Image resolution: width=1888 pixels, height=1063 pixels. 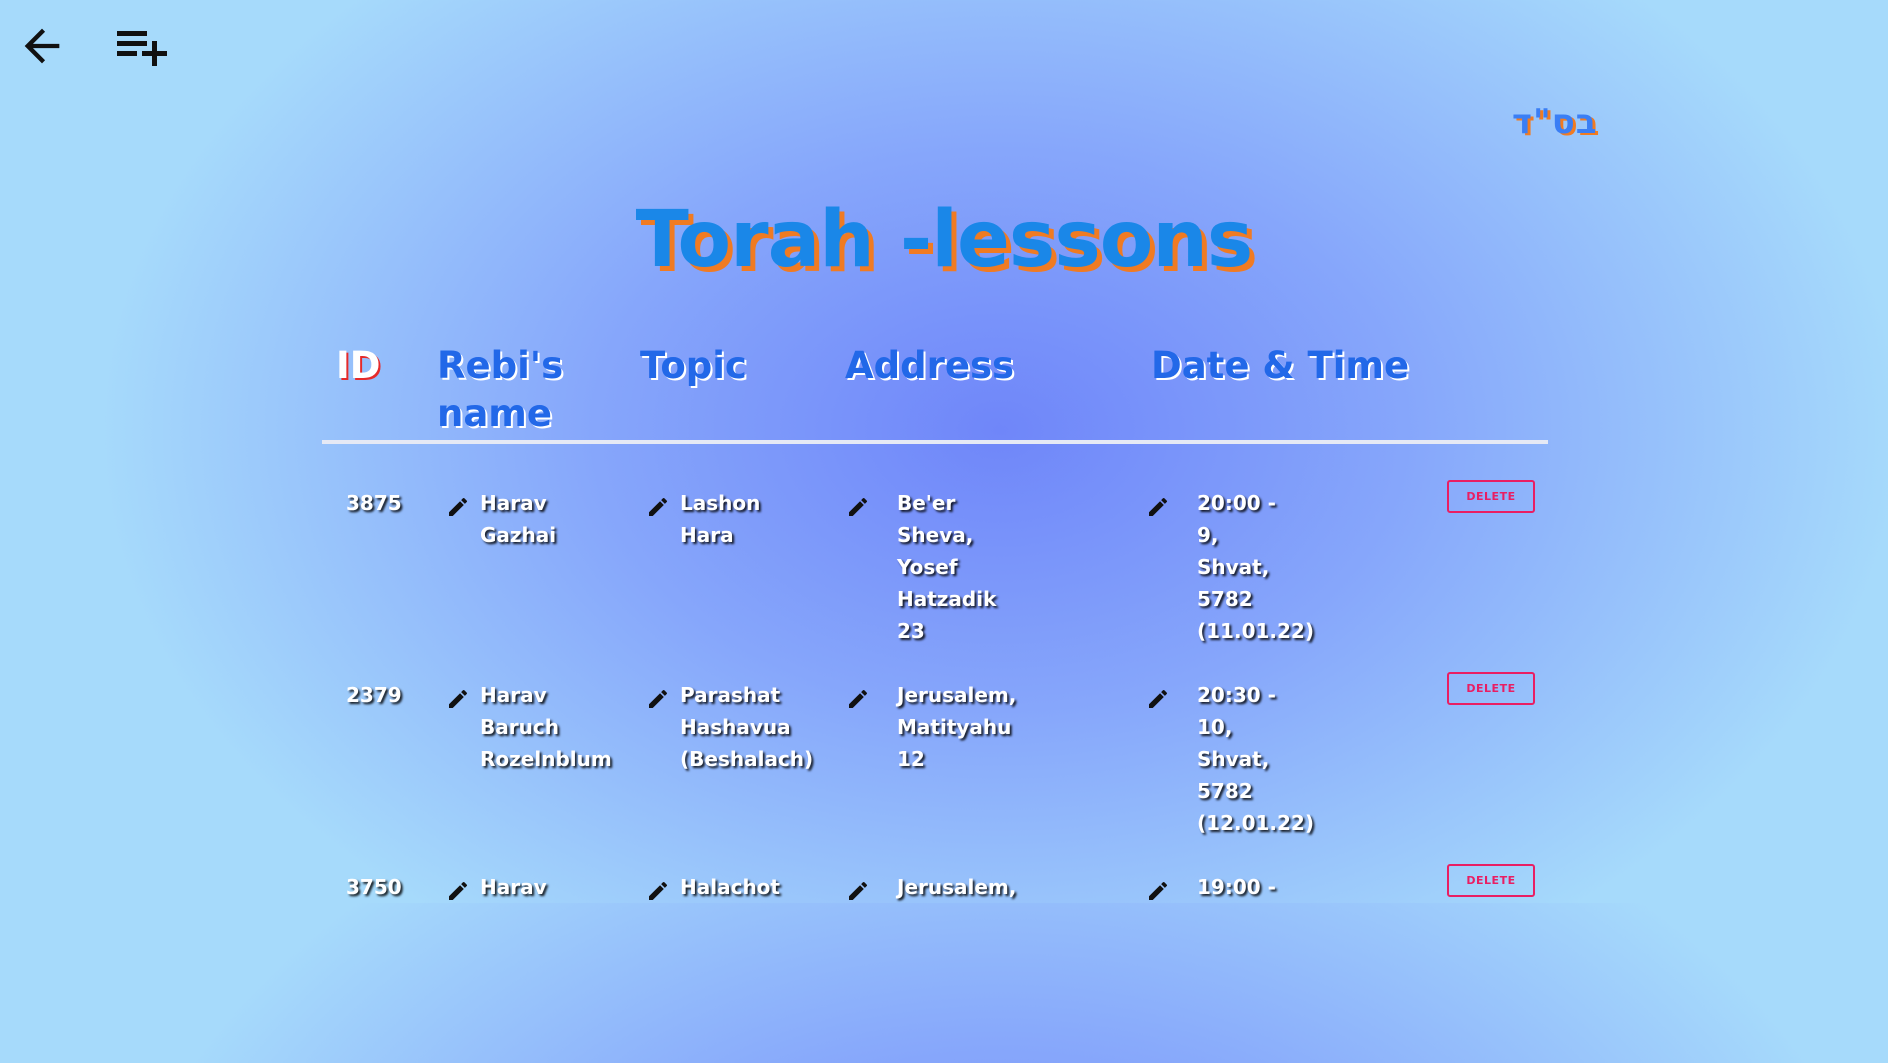 I want to click on page-title: Torah -lessons, so click(x=944, y=240).